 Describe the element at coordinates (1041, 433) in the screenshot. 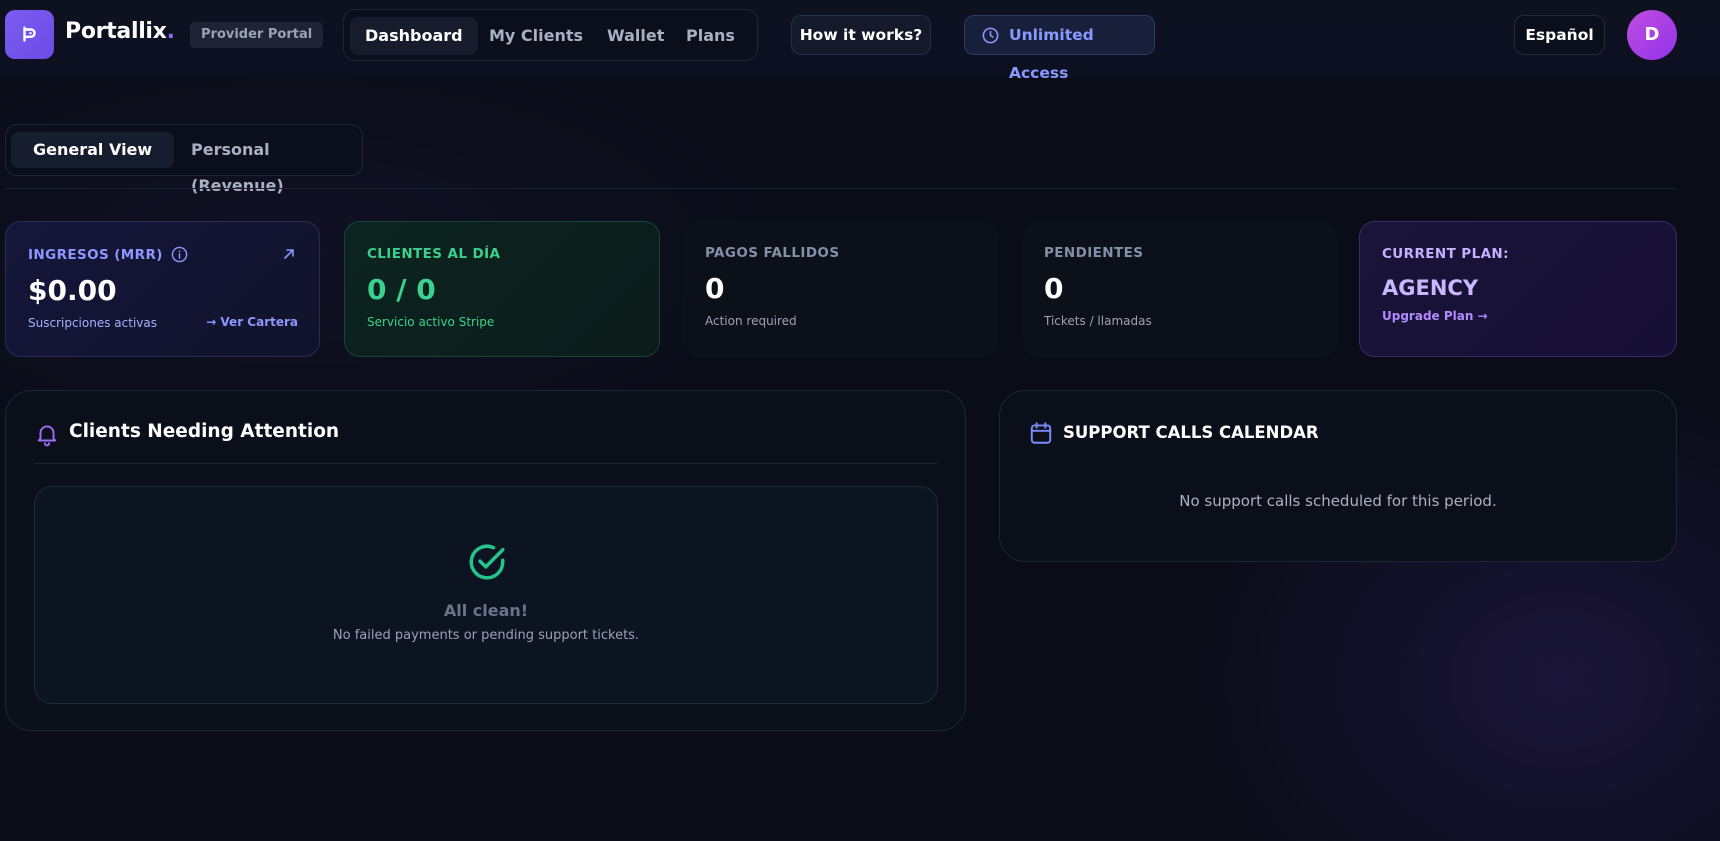

I see `calendar-icon` at that location.